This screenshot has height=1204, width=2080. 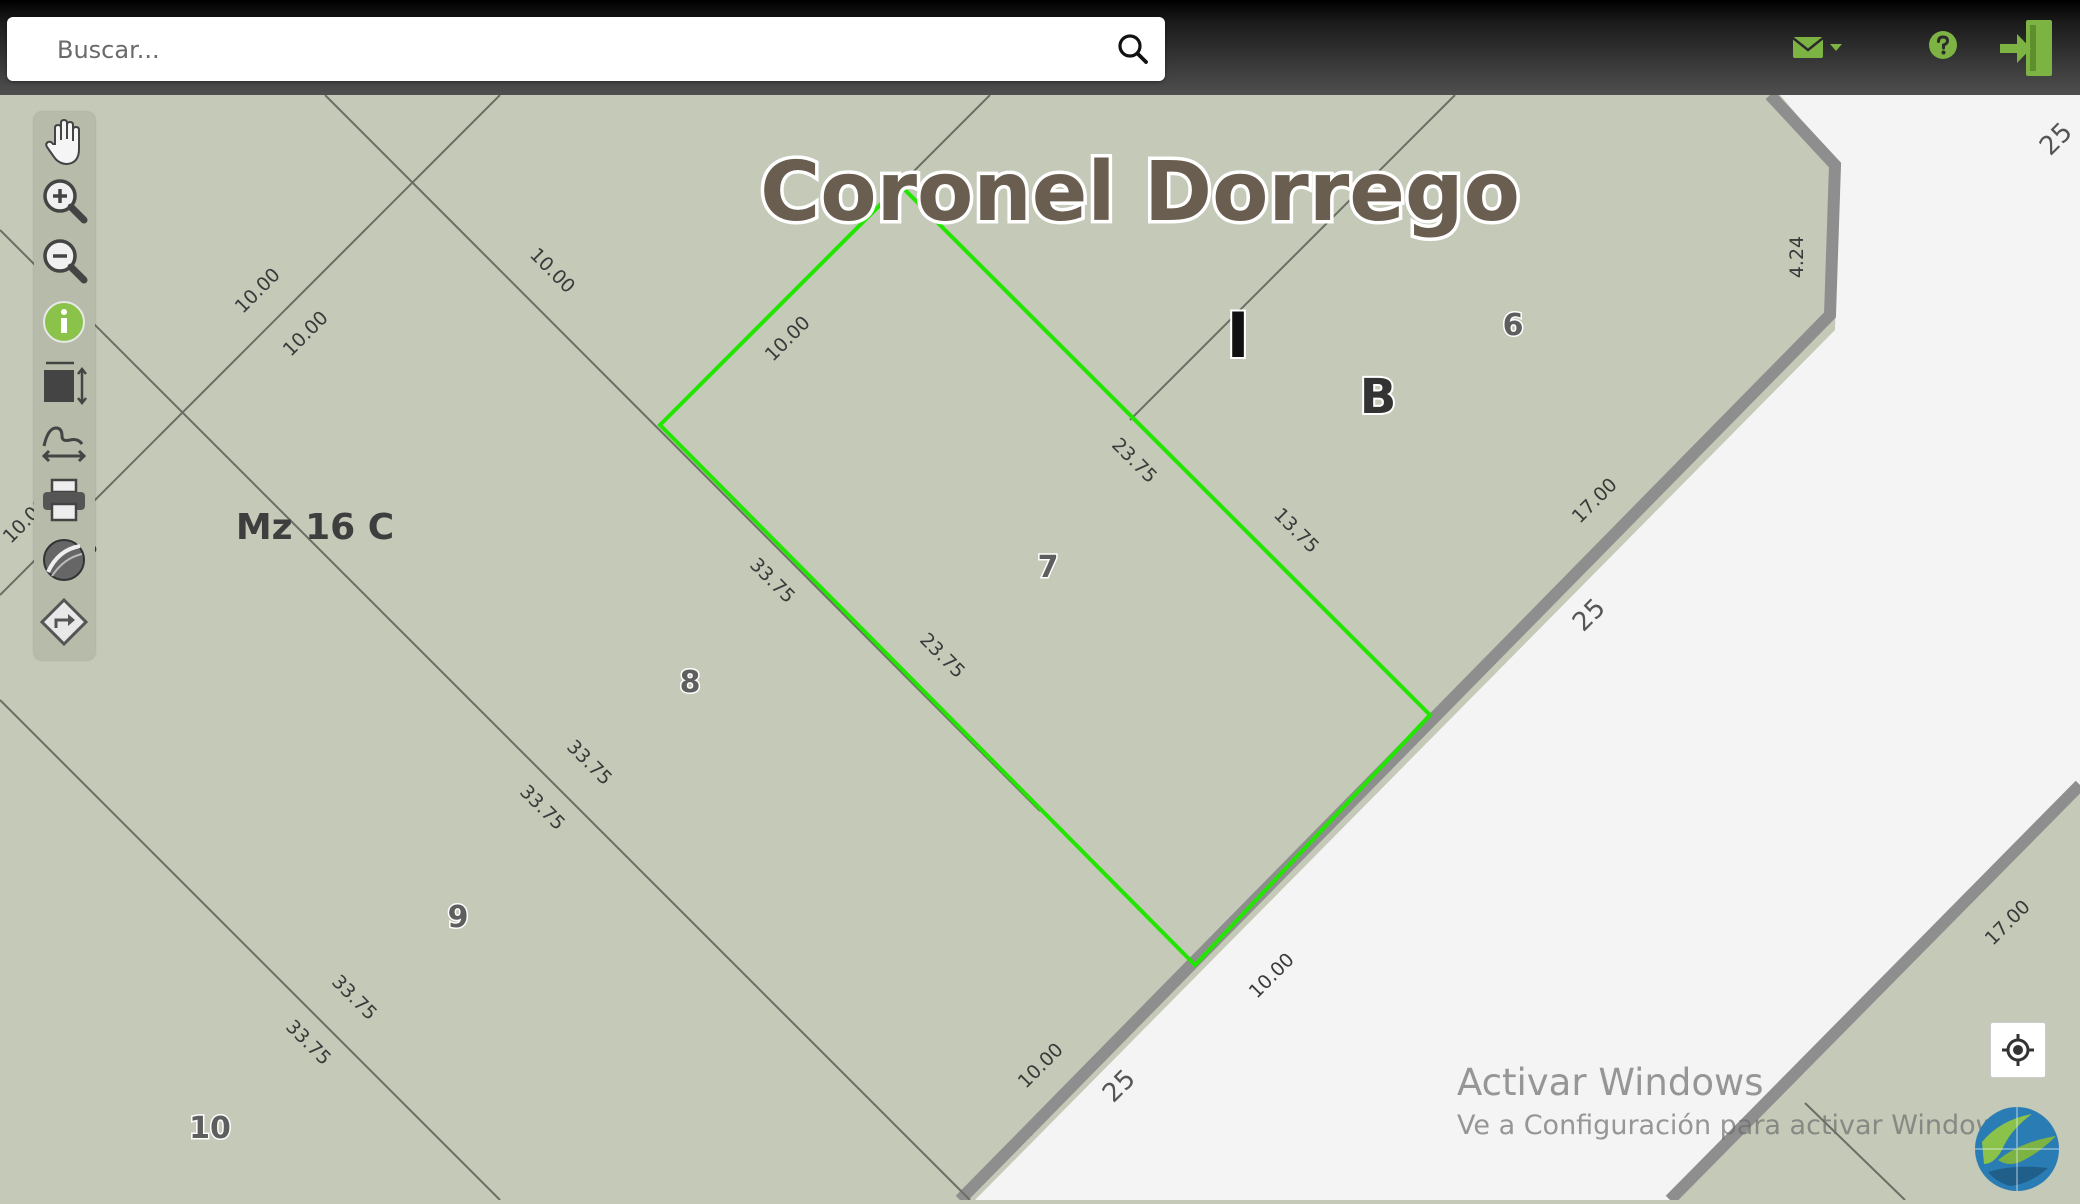 I want to click on pan-hand-icon, so click(x=62, y=142).